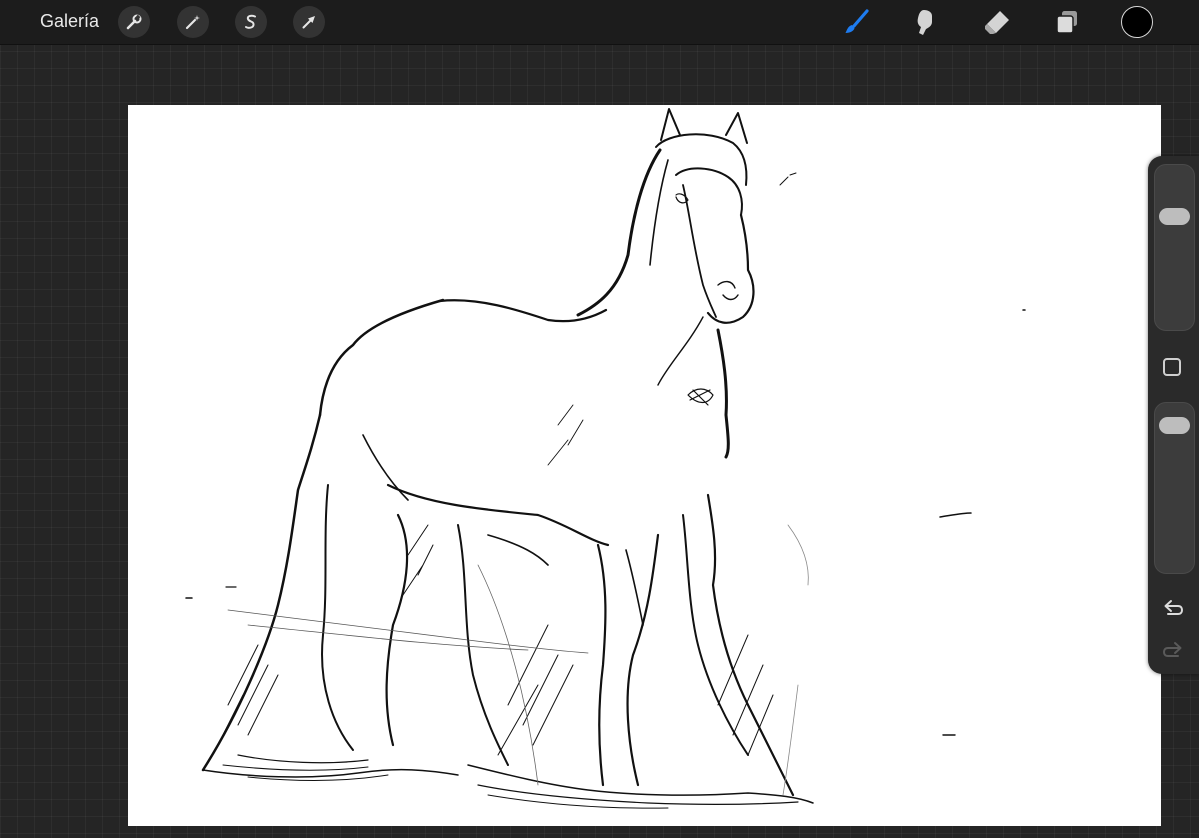 The width and height of the screenshot is (1199, 838). I want to click on smudge-icon, so click(924, 22).